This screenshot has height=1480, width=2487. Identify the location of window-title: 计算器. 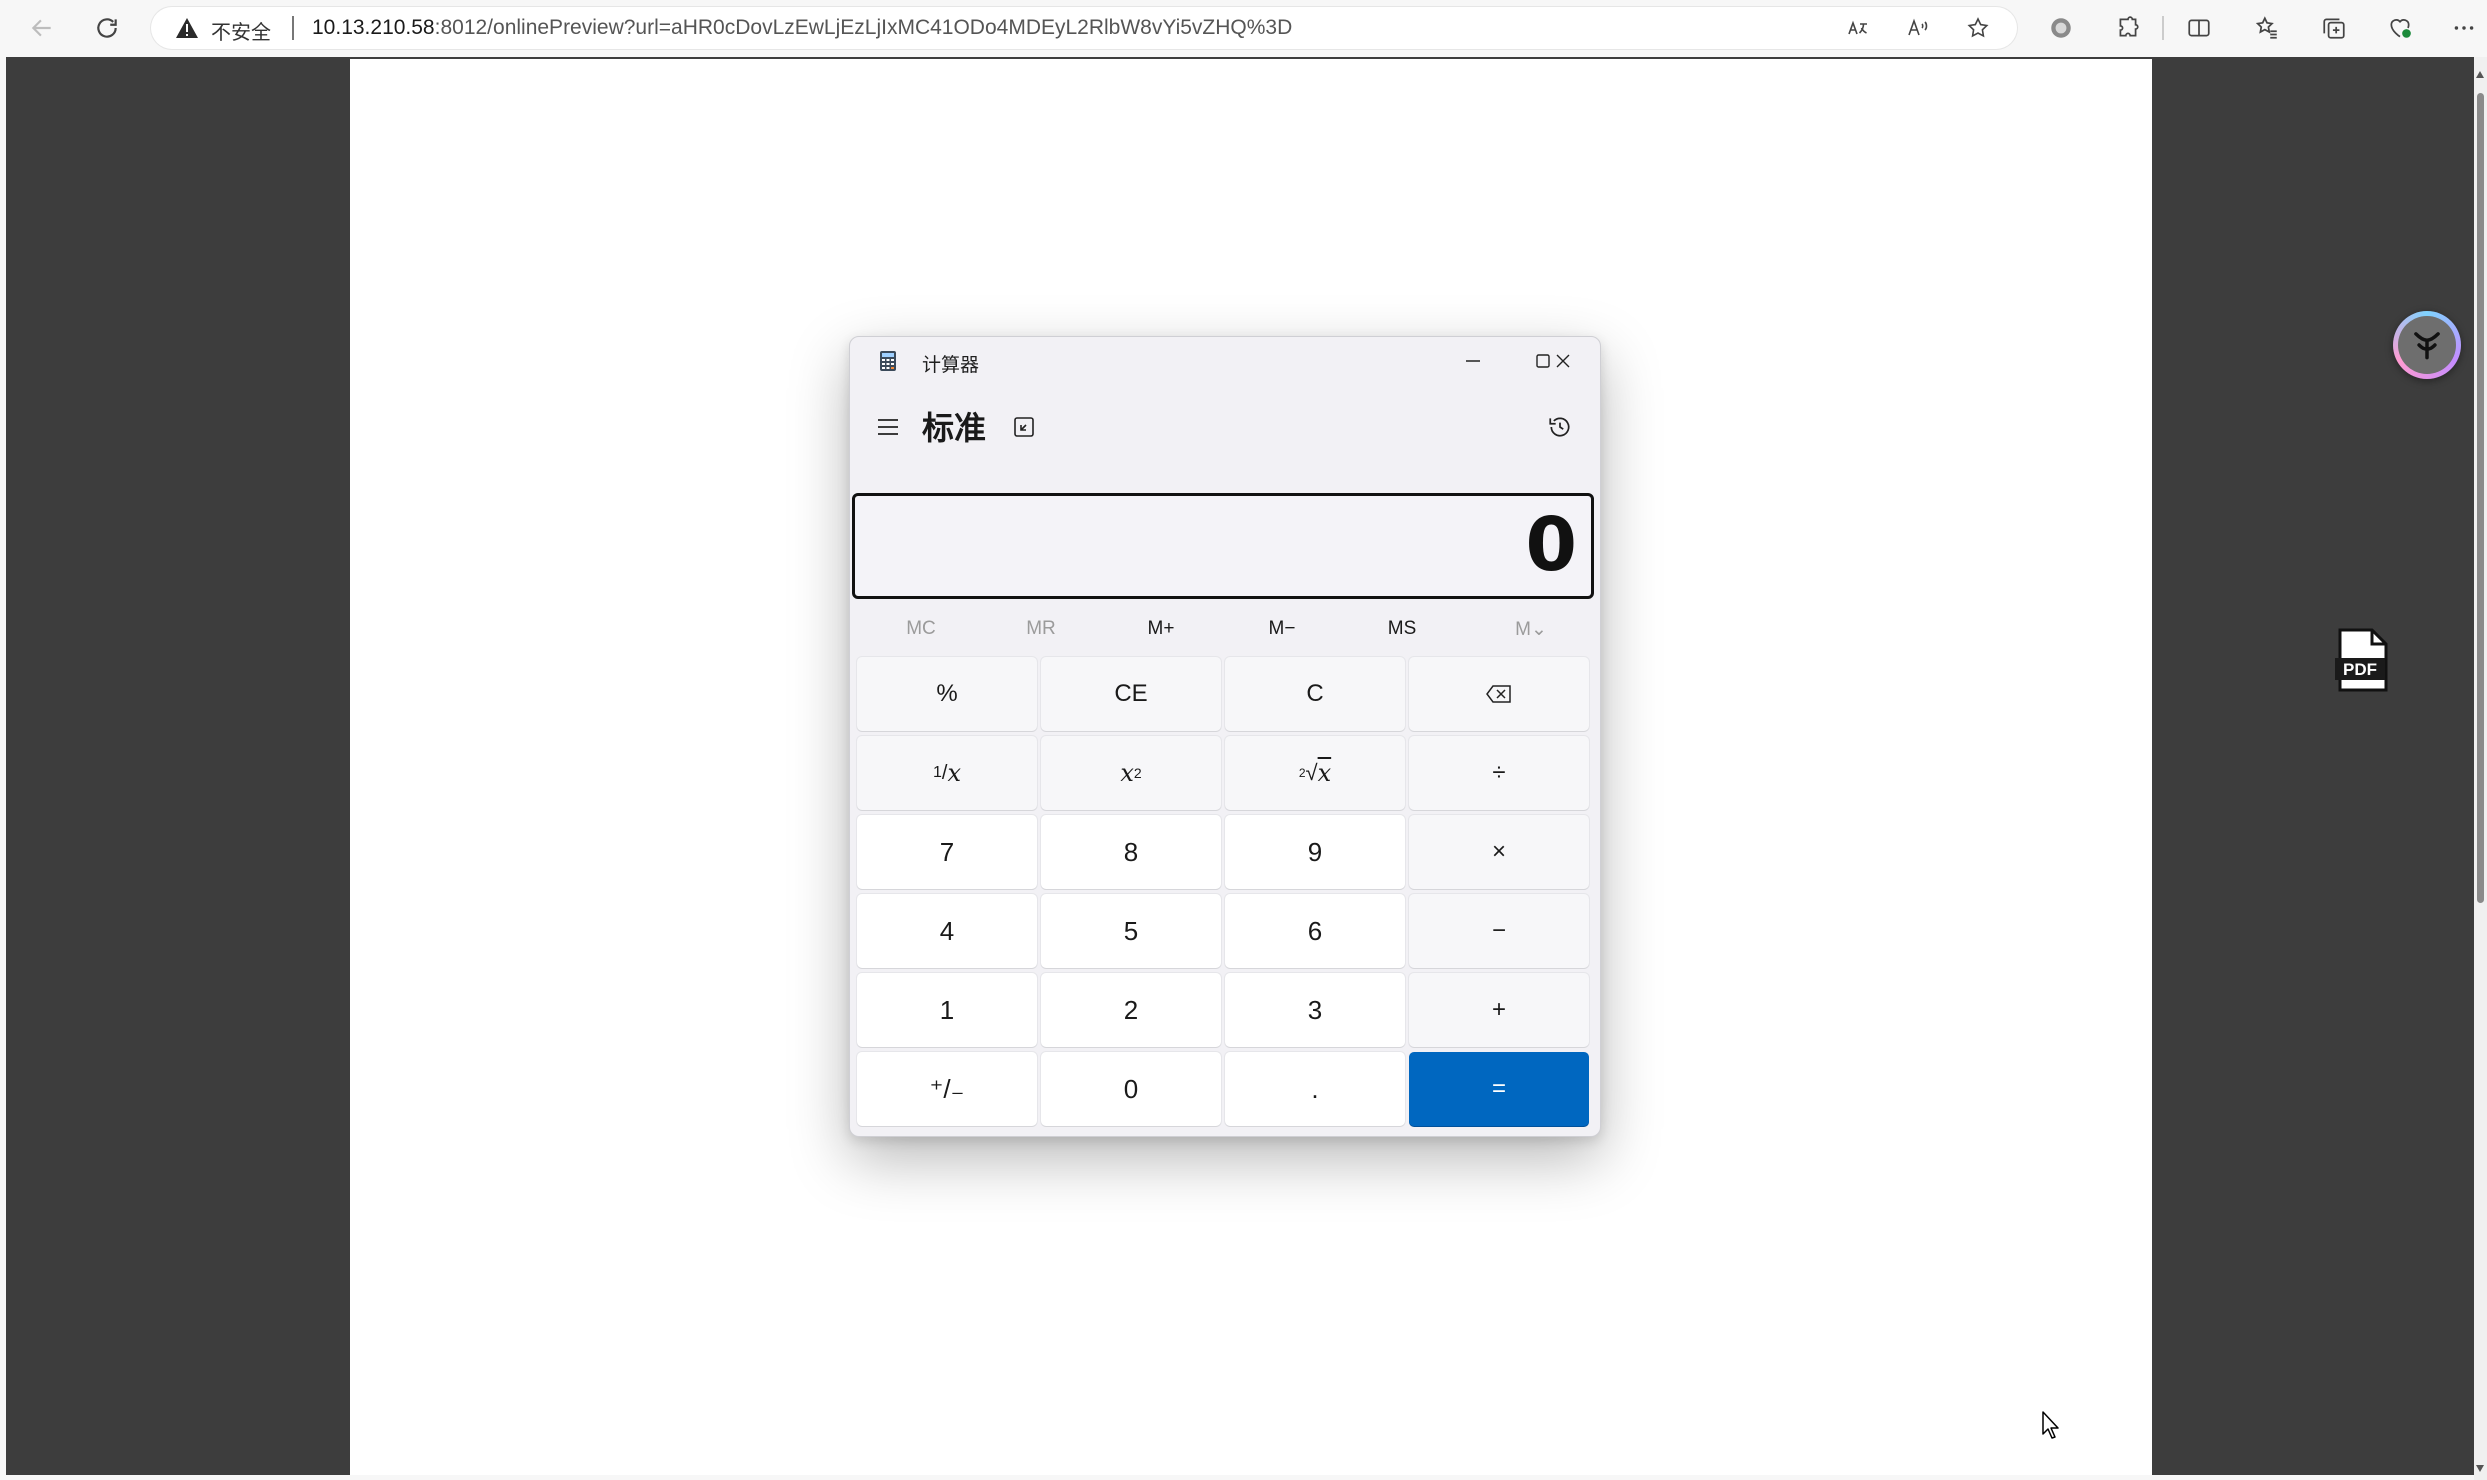
(951, 365).